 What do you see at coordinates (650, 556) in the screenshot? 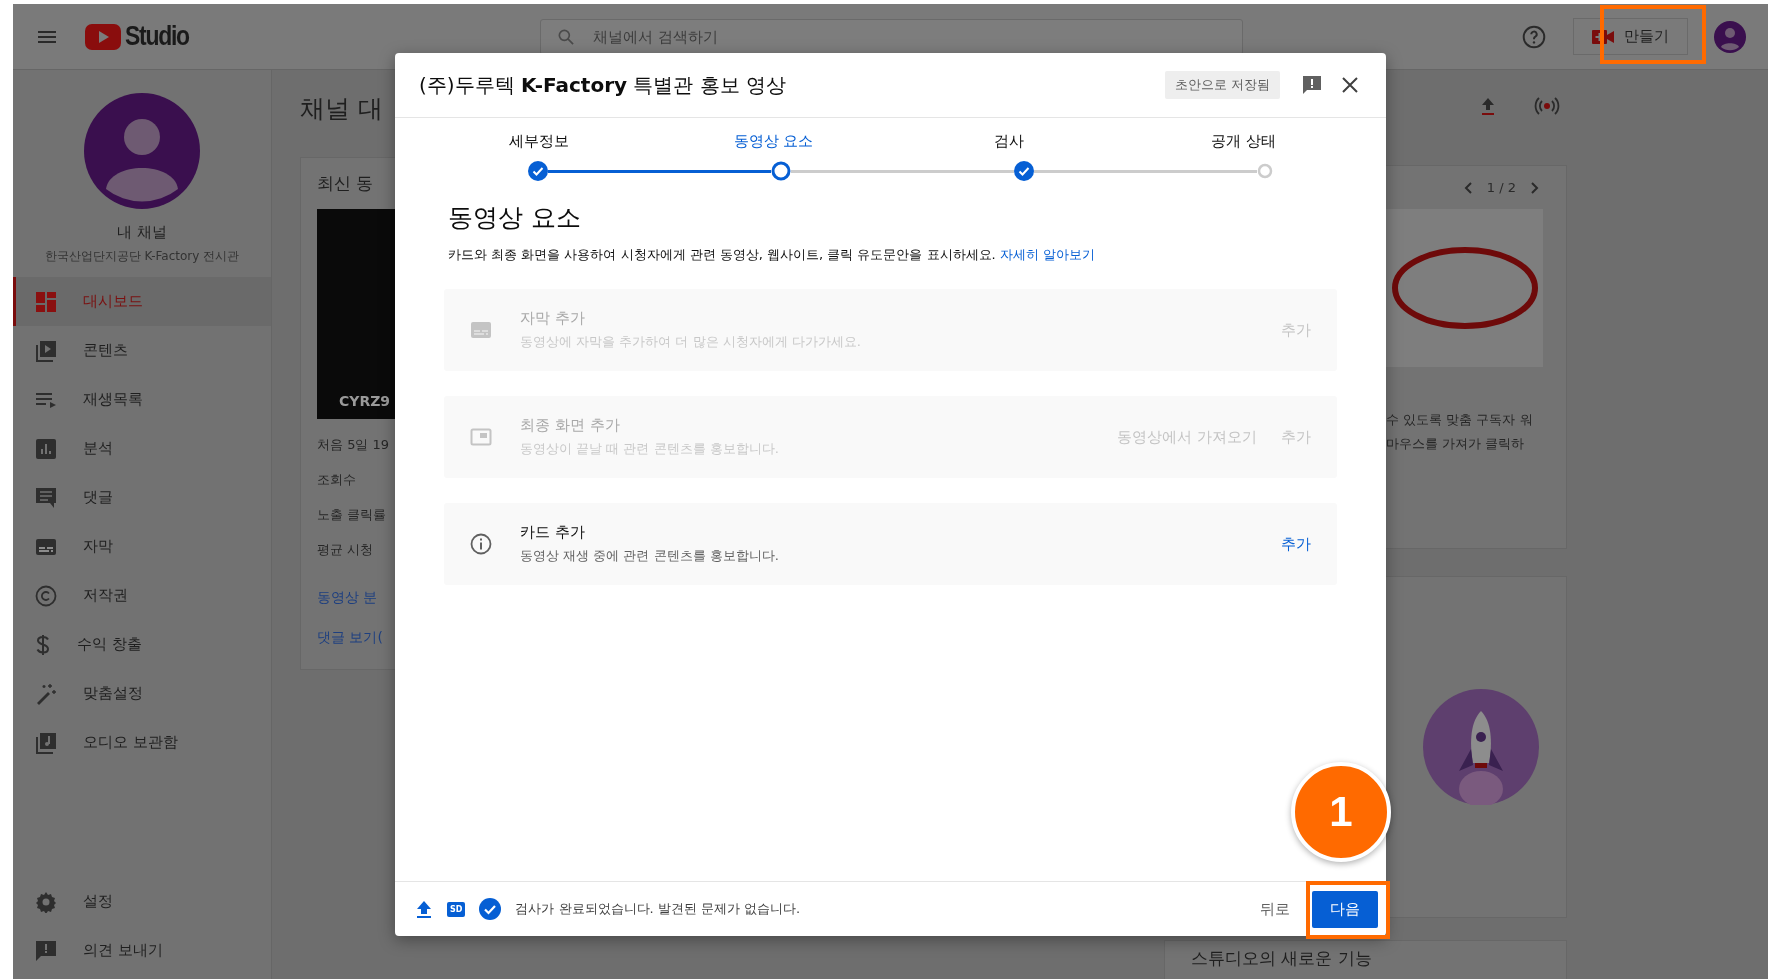
I see `element-description: 동영상 재생 중에 관련 콘텐츠를 홍보합니다.` at bounding box center [650, 556].